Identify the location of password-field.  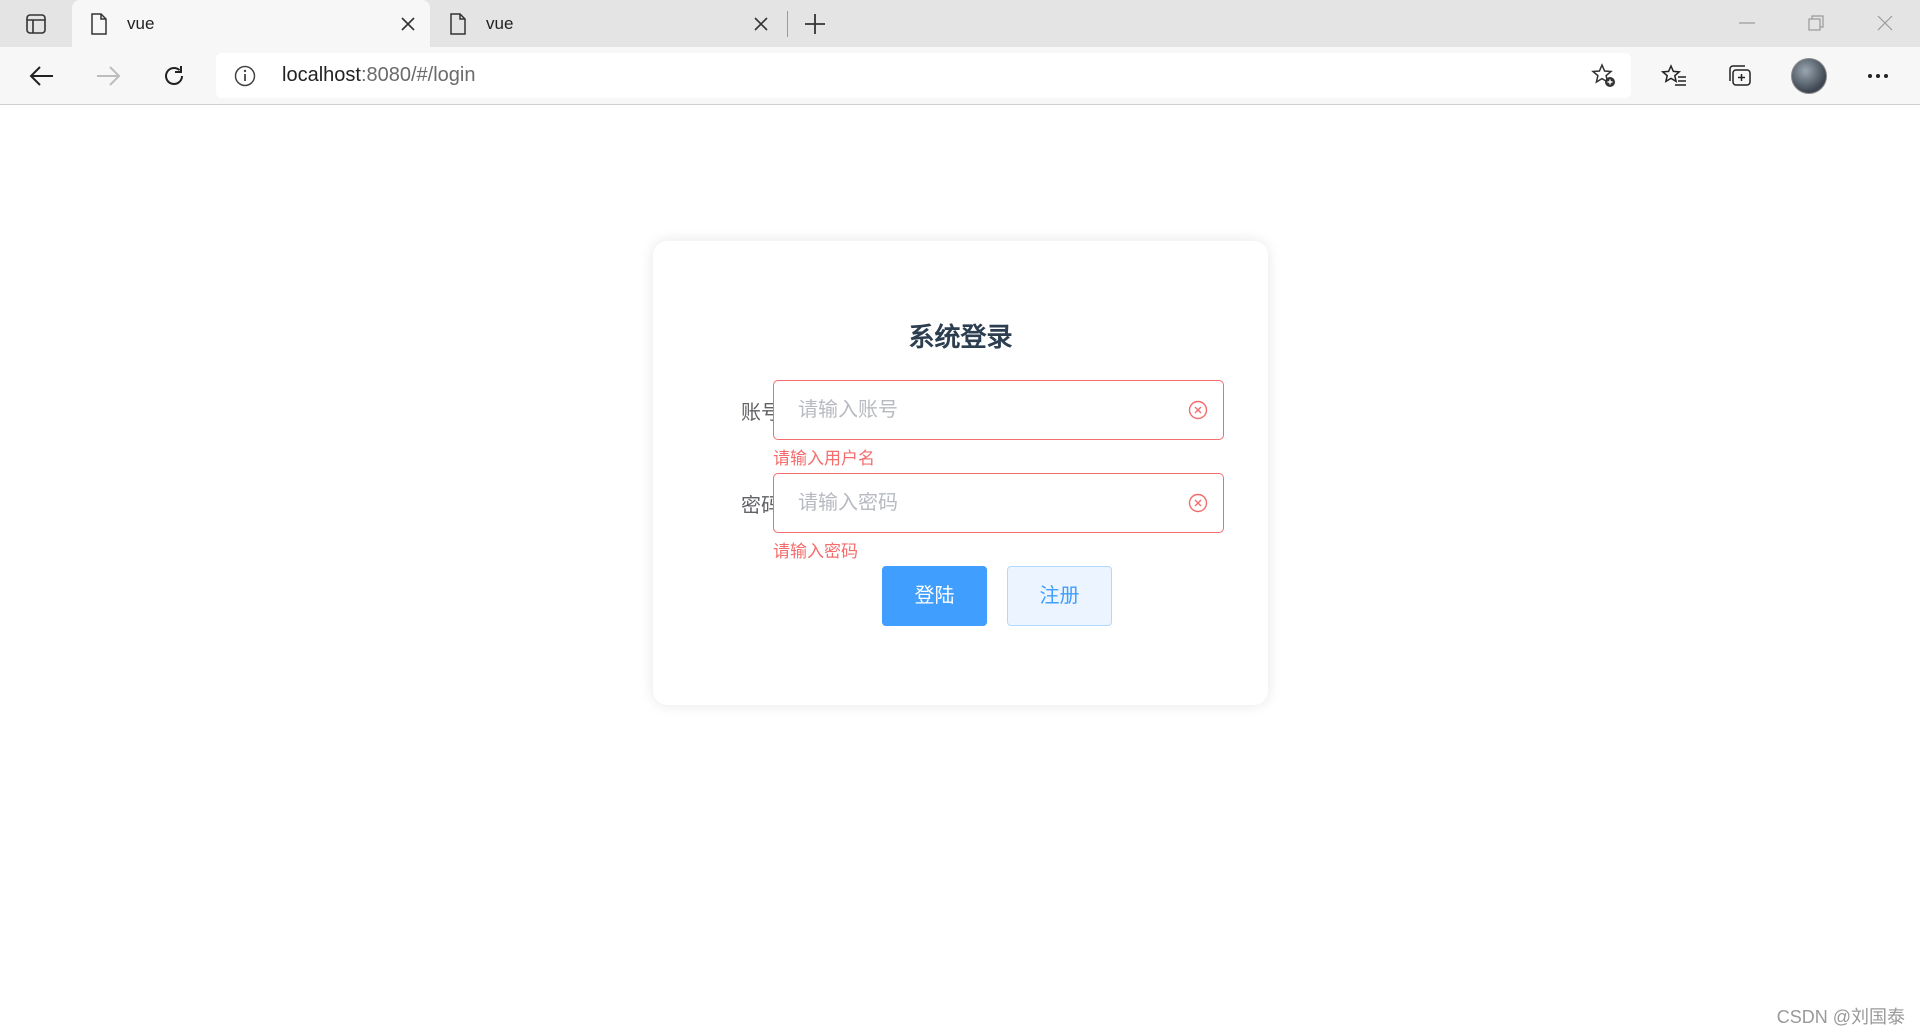
(998, 503).